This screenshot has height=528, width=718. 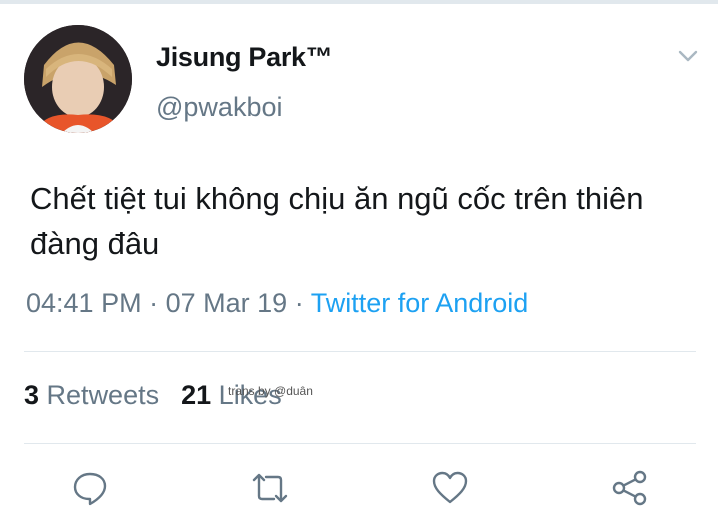 I want to click on tweet-date: 07 Mar 19, so click(x=226, y=303).